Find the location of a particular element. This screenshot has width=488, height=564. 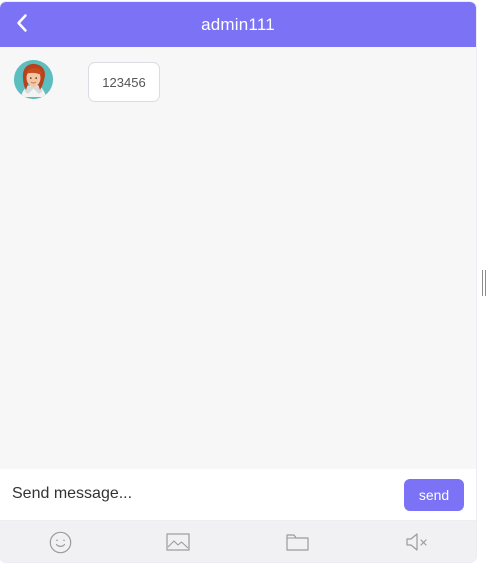

image-icon is located at coordinates (178, 542).